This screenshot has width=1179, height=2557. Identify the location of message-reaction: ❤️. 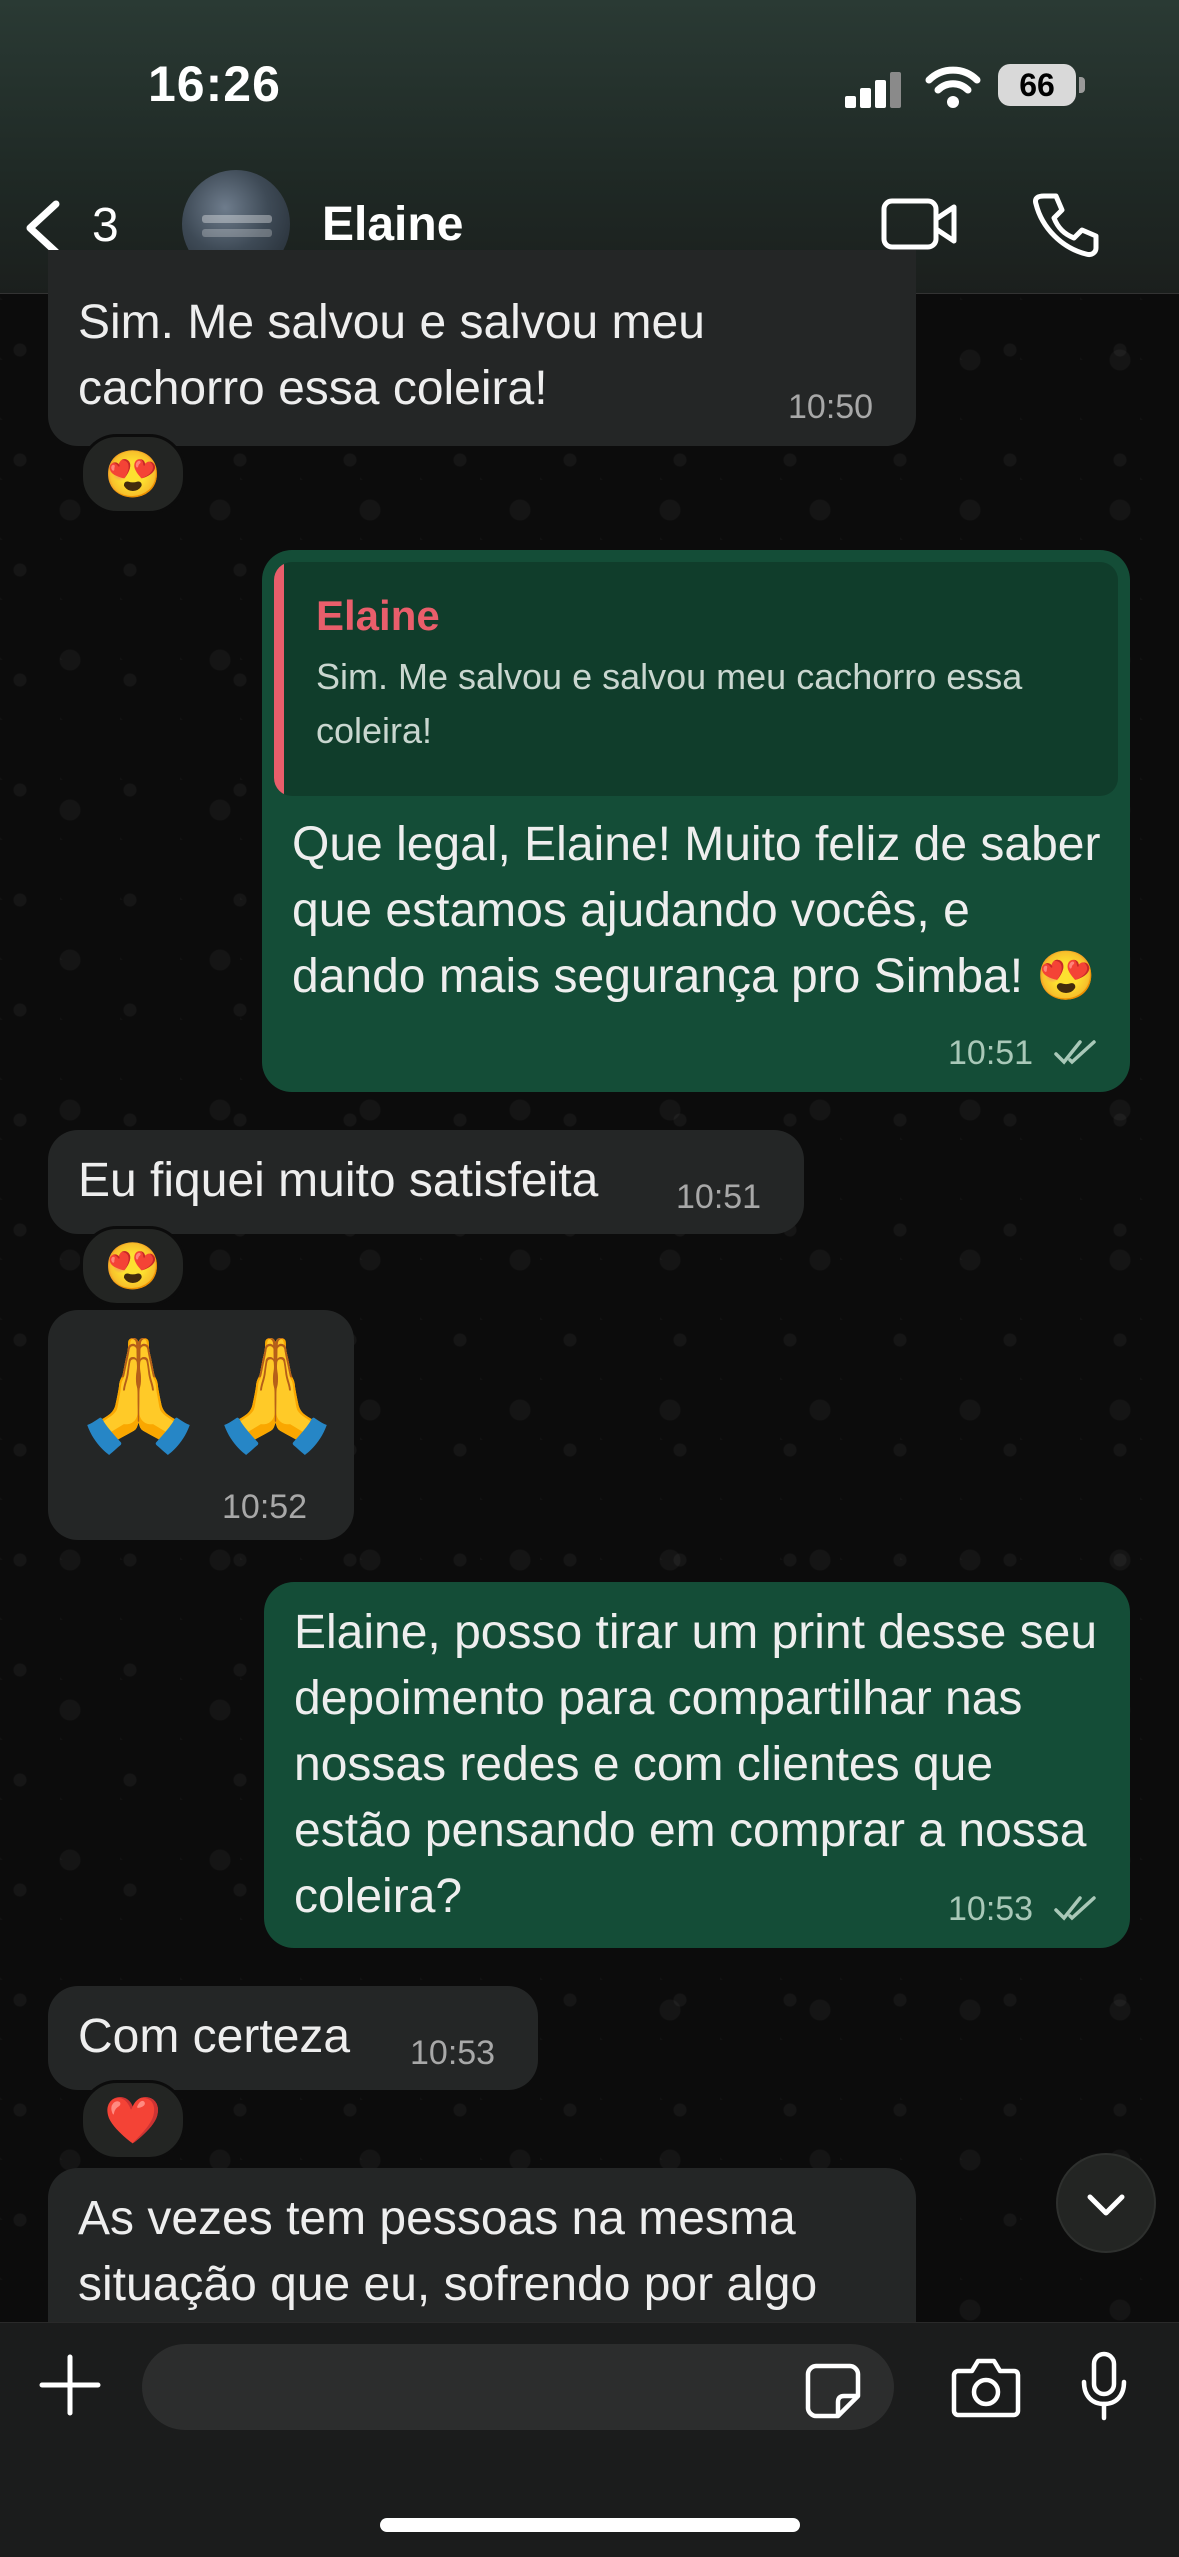
(133, 2120).